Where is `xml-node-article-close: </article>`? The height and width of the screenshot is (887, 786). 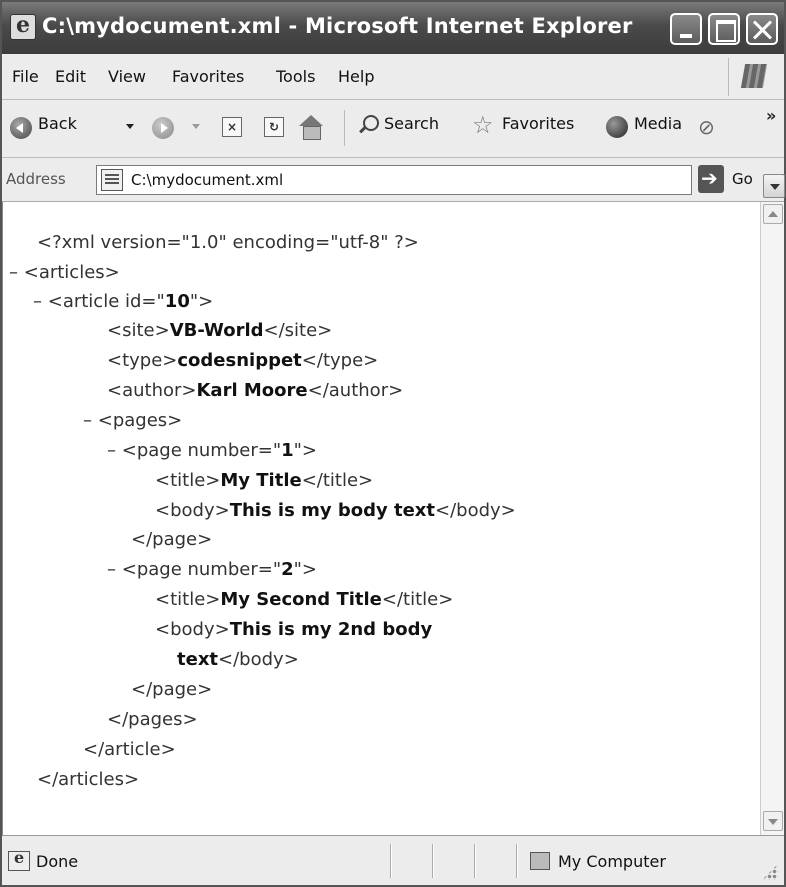
xml-node-article-close: </article> is located at coordinates (129, 749).